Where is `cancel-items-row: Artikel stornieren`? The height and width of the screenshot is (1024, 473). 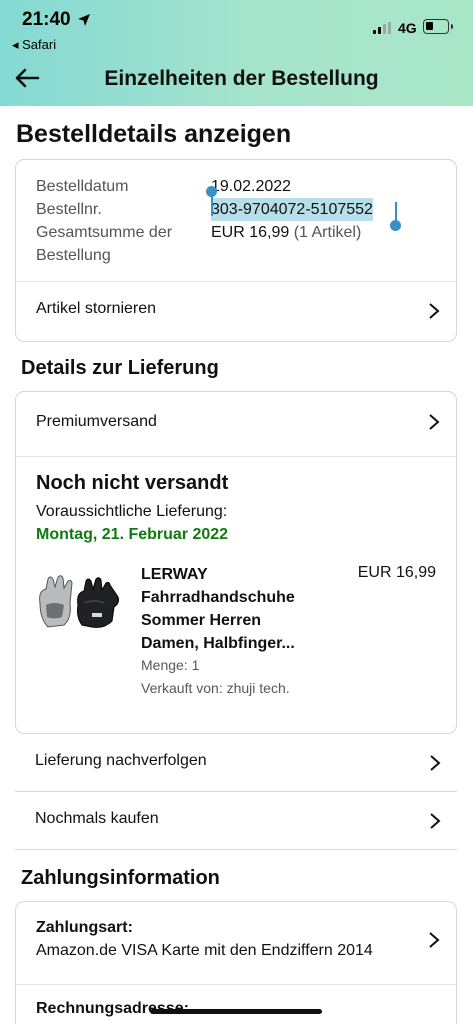
cancel-items-row: Artikel stornieren is located at coordinates (236, 312).